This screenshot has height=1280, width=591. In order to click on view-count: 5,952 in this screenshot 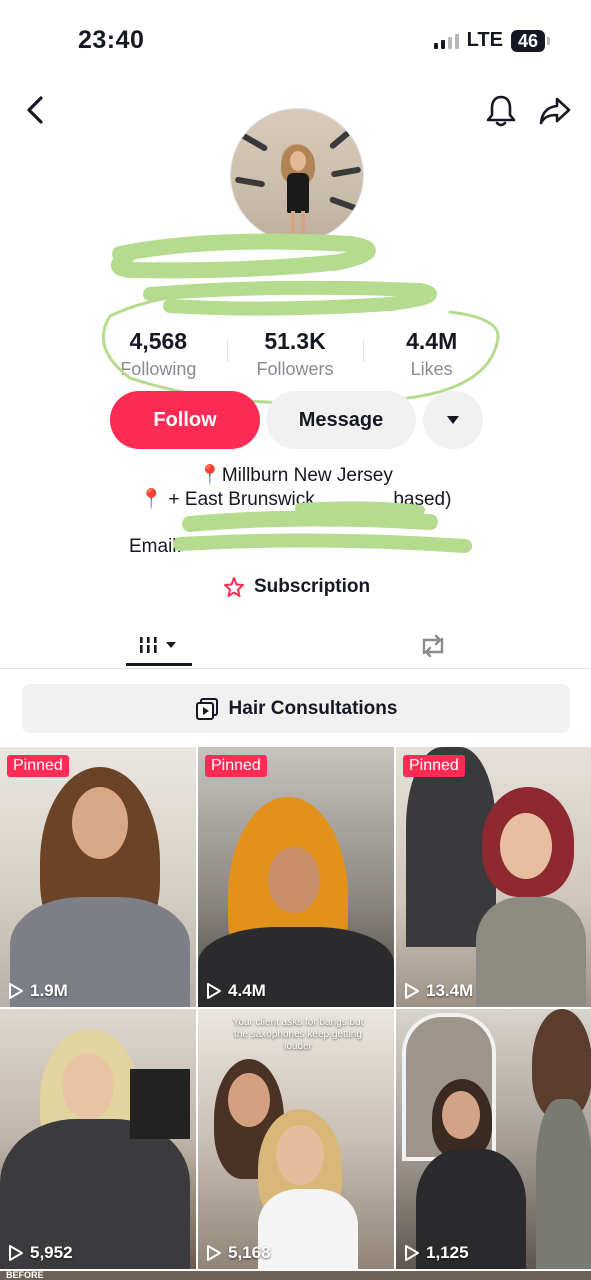, I will do `click(40, 1253)`.